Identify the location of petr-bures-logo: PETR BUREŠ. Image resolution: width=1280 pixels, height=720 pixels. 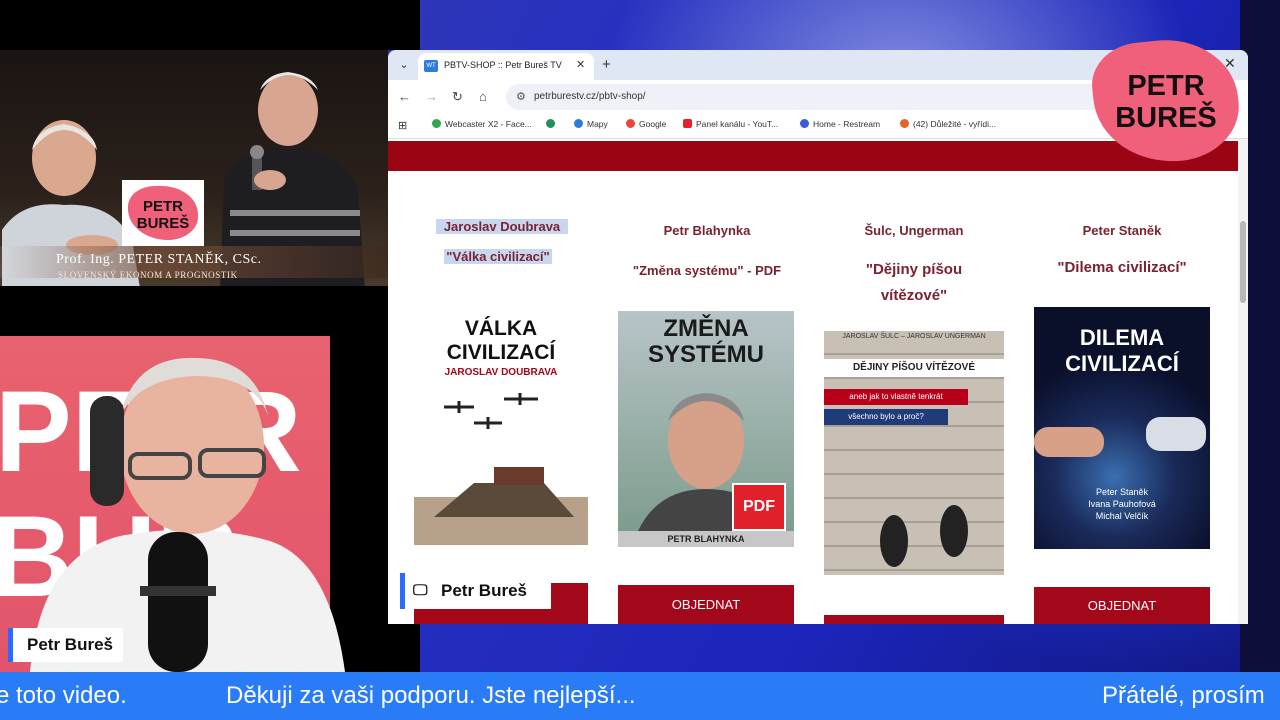
(1166, 101).